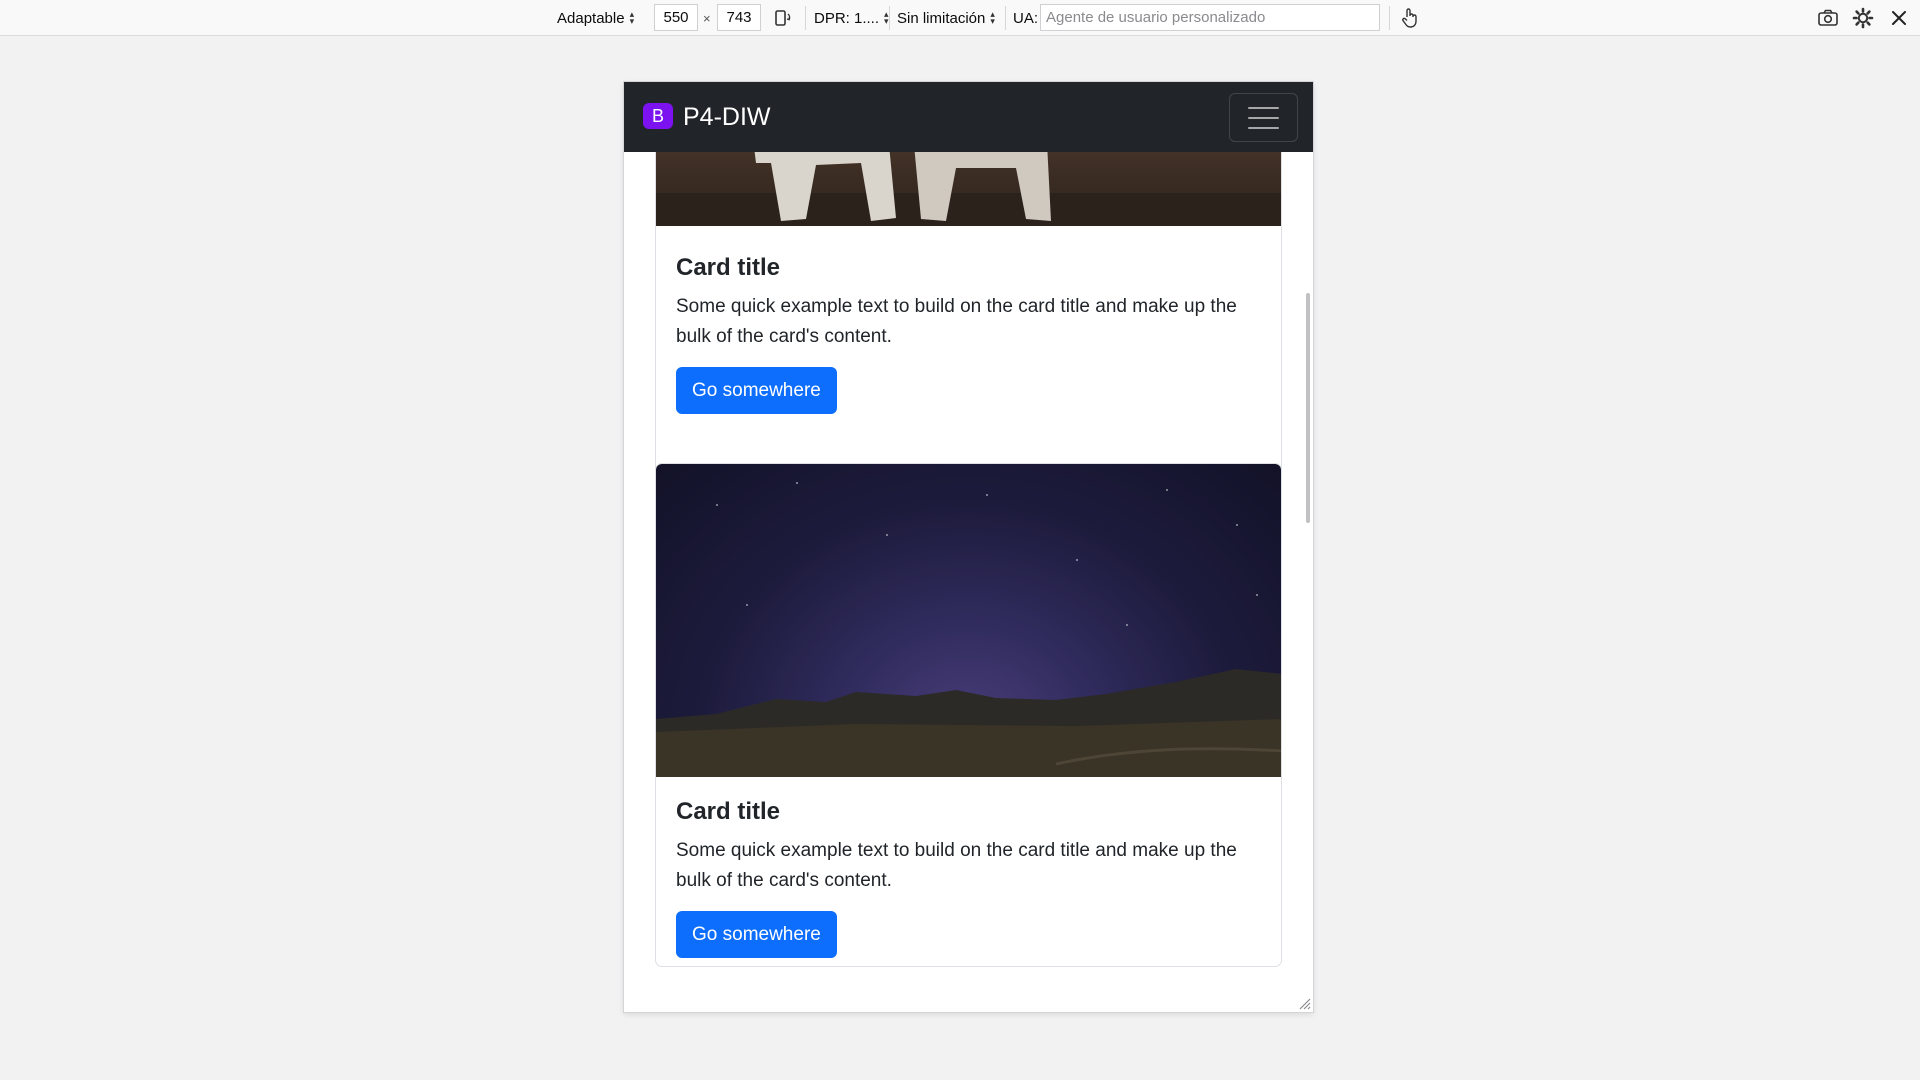  I want to click on touch-icon, so click(1410, 18).